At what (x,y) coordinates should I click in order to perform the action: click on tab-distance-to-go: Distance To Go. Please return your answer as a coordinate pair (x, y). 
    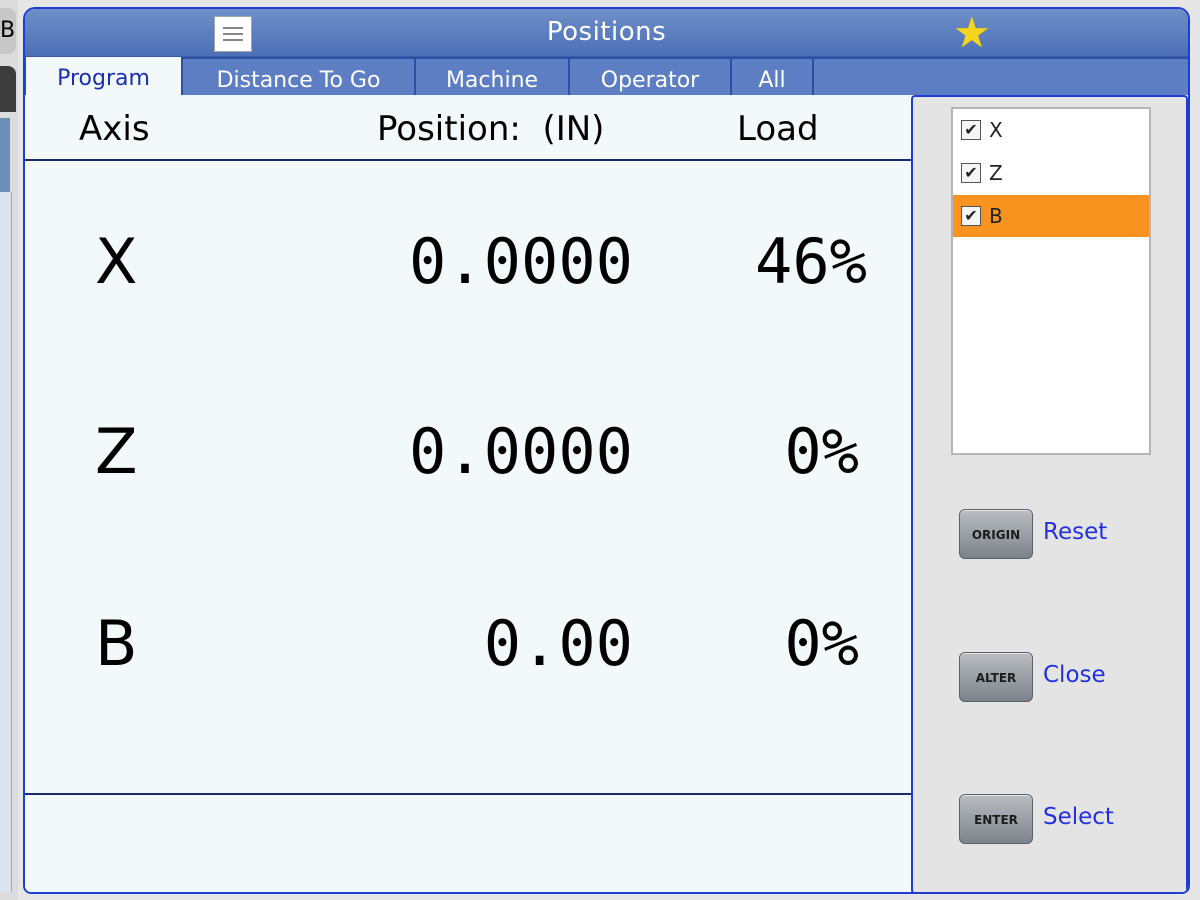
    Looking at the image, I should click on (298, 76).